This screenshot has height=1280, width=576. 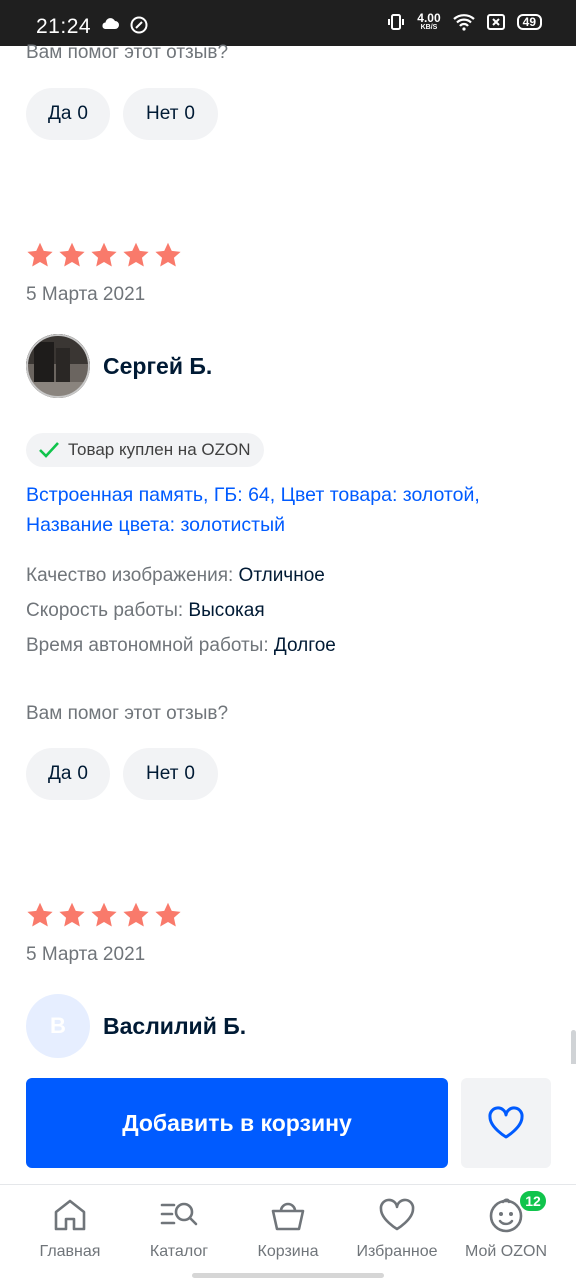 What do you see at coordinates (64, 26) in the screenshot?
I see `status-time: 21:24` at bounding box center [64, 26].